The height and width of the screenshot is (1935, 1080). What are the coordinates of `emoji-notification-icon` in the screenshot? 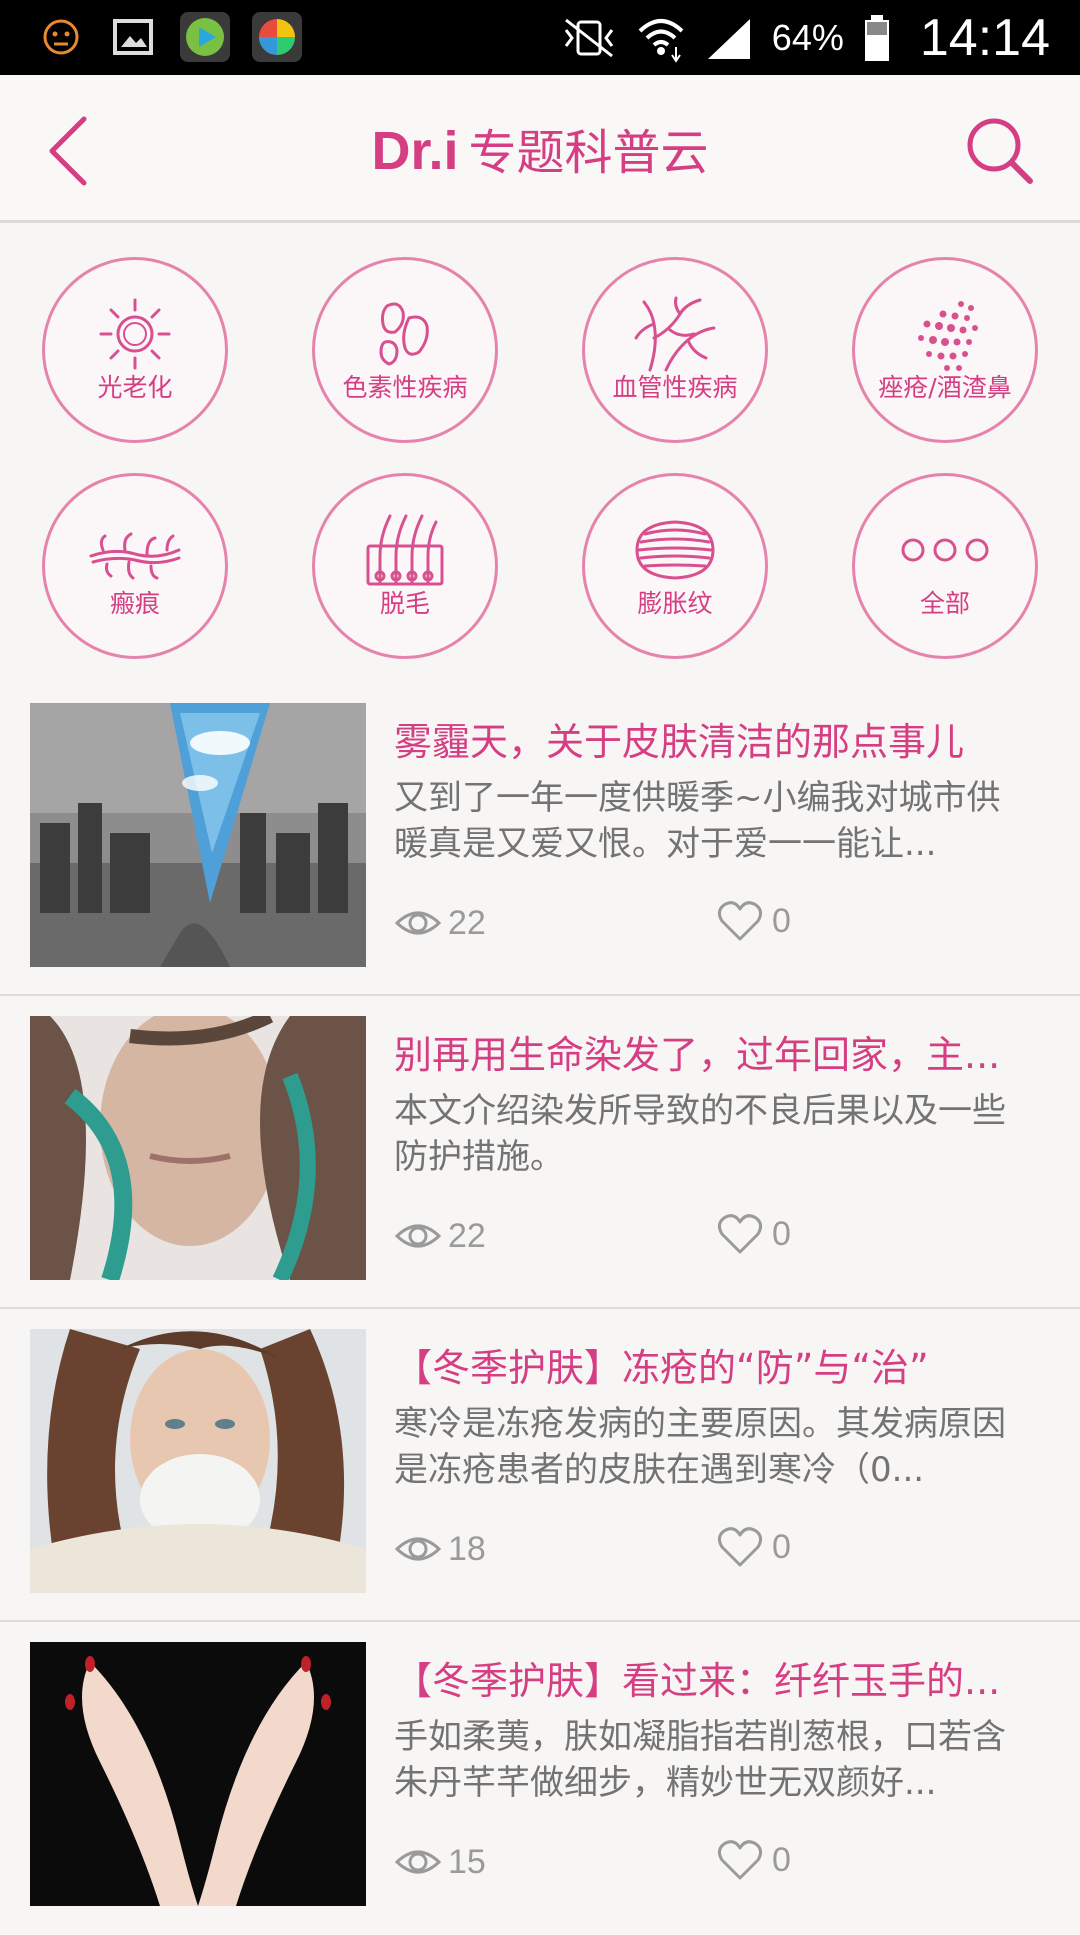 It's located at (61, 37).